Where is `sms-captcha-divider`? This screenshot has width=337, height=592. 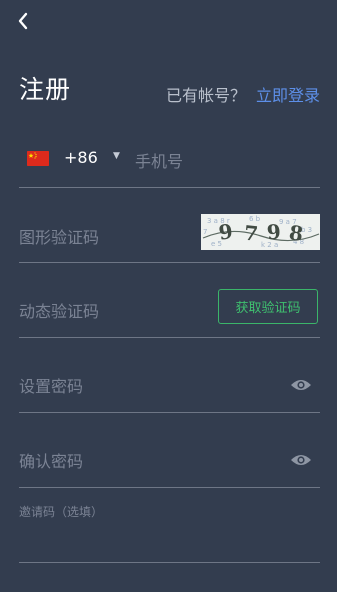
sms-captcha-divider is located at coordinates (169, 337).